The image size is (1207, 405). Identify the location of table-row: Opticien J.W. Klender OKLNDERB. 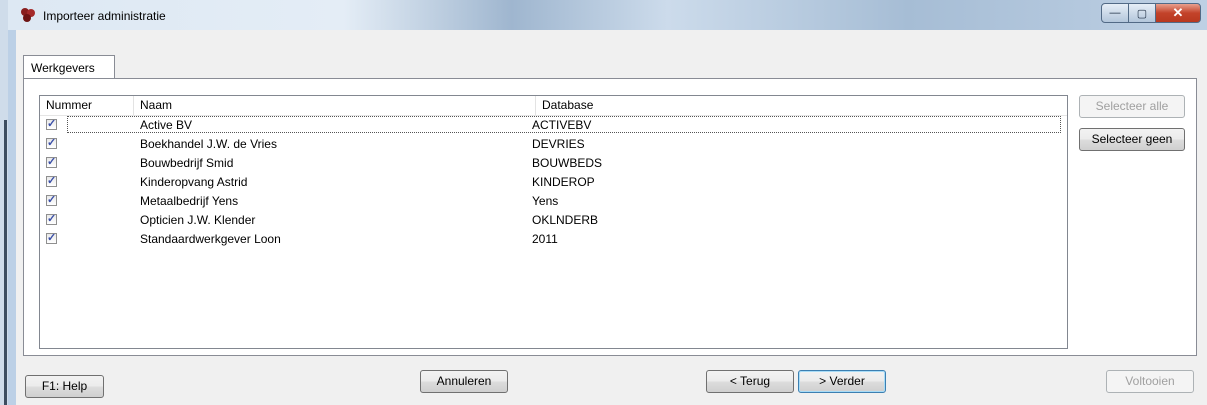
(553, 220).